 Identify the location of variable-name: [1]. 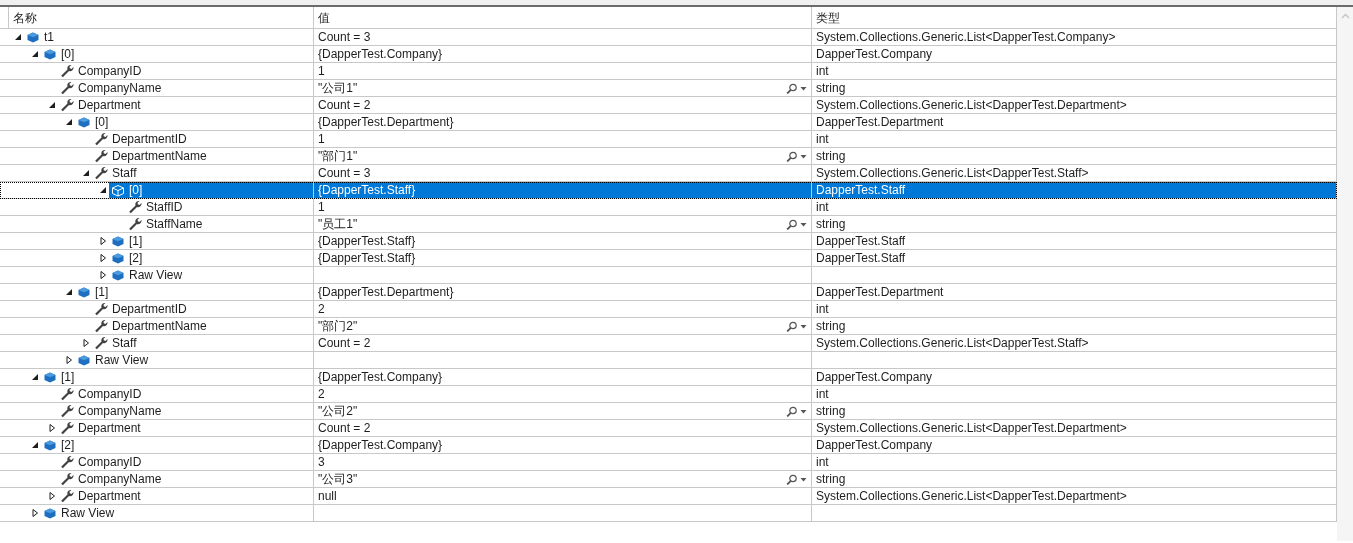
(102, 292).